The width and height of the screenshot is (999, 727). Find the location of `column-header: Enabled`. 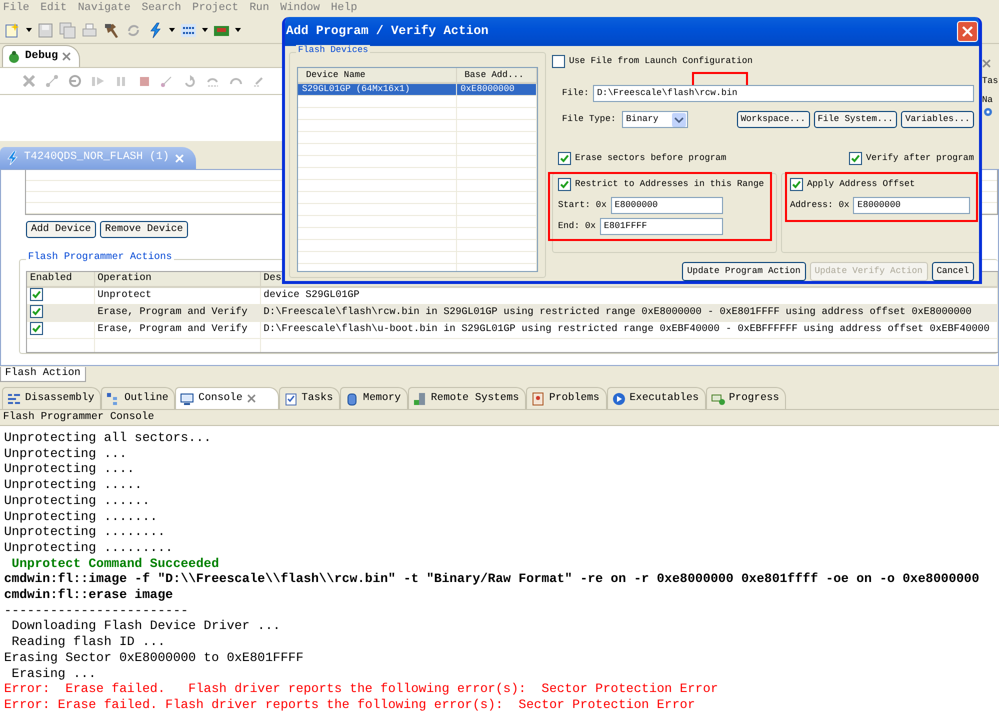

column-header: Enabled is located at coordinates (60, 279).